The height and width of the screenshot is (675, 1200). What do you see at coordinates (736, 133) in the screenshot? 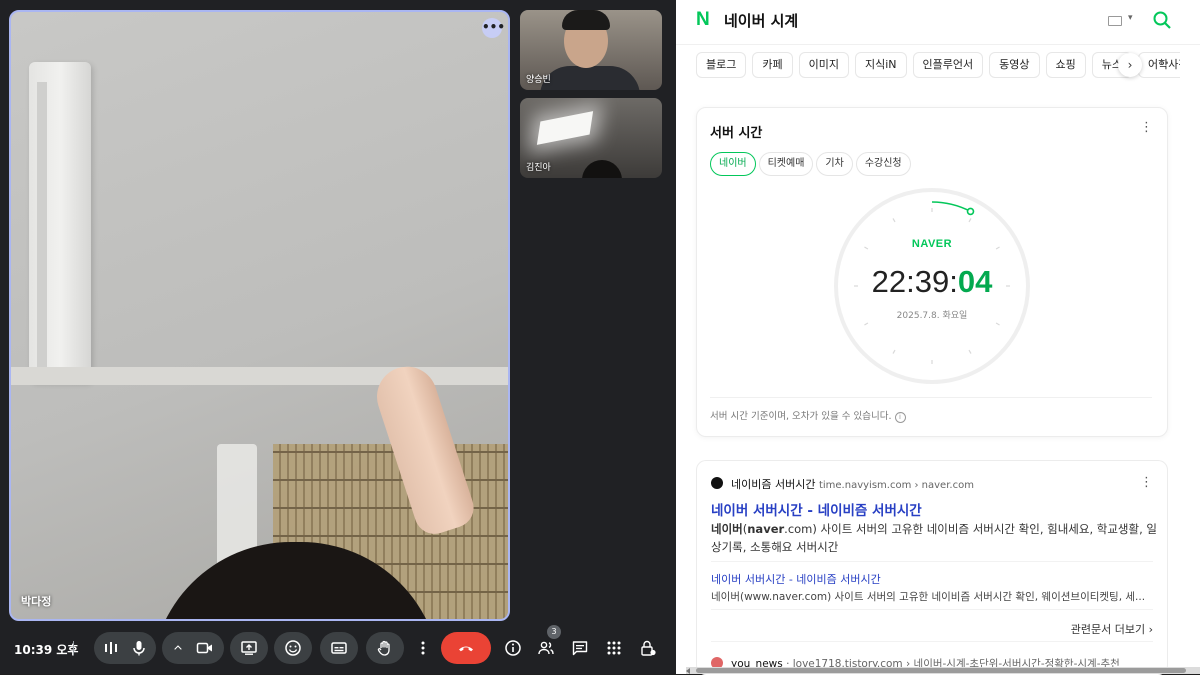
I see `card-title: 서버 시간` at bounding box center [736, 133].